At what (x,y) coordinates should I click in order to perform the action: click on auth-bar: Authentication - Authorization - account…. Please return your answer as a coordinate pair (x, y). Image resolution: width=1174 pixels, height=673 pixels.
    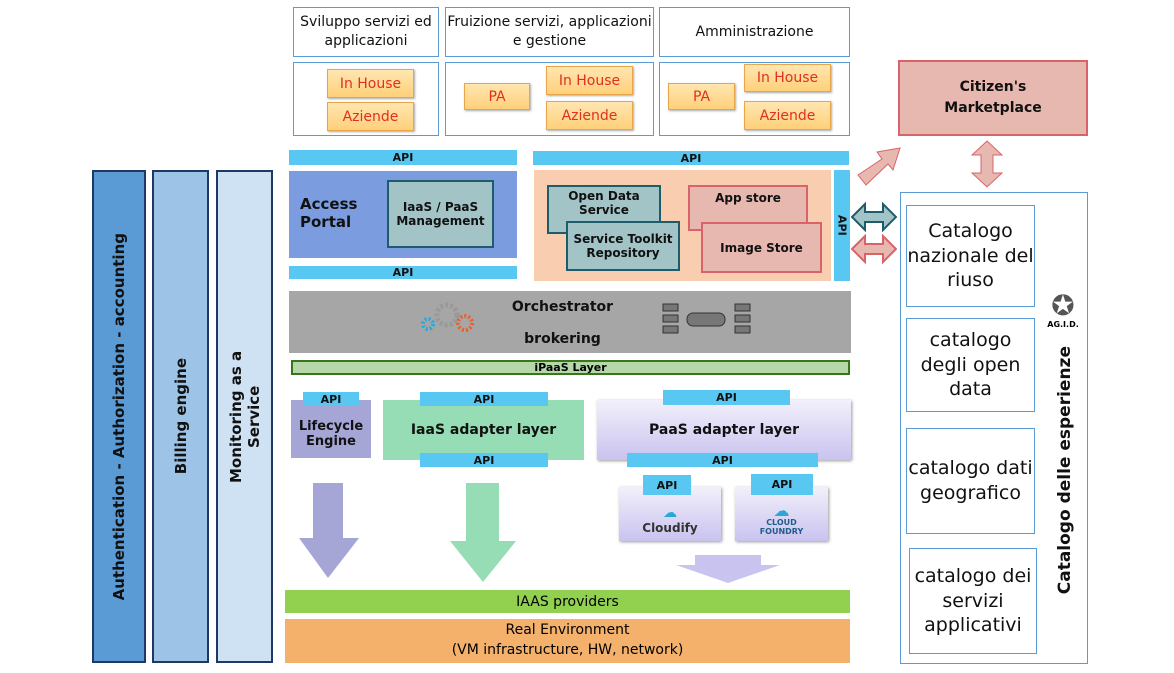
    Looking at the image, I should click on (119, 416).